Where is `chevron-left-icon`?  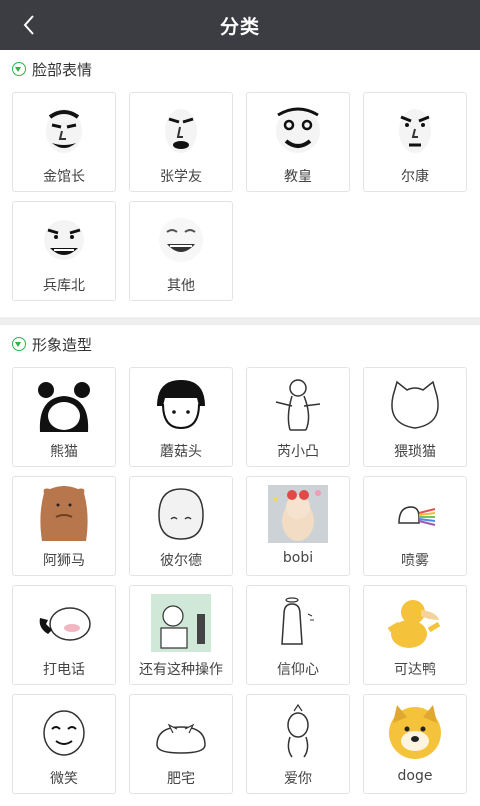
chevron-left-icon is located at coordinates (28, 25).